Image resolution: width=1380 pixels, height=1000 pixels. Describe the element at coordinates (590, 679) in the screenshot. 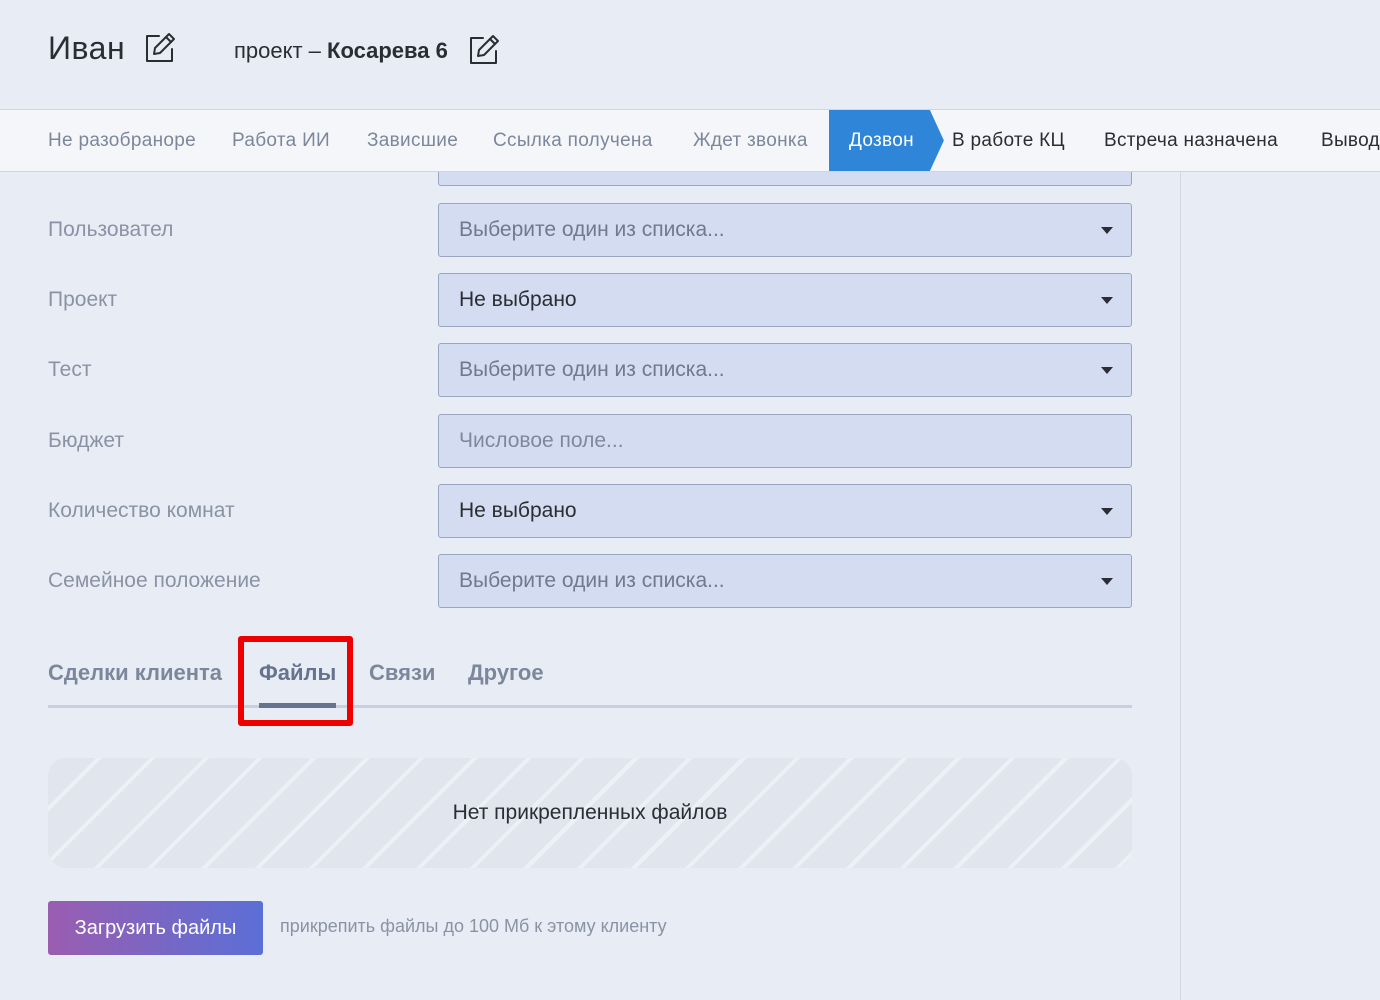

I see `client-tabs: Сделки клиента Файлы Связи Другое` at that location.